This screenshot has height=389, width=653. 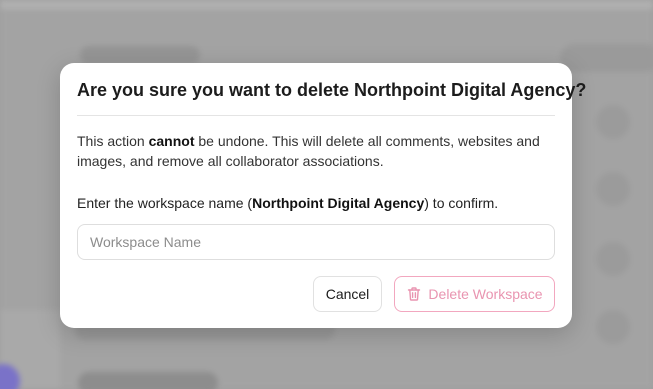 I want to click on dialog-divider, so click(x=316, y=115).